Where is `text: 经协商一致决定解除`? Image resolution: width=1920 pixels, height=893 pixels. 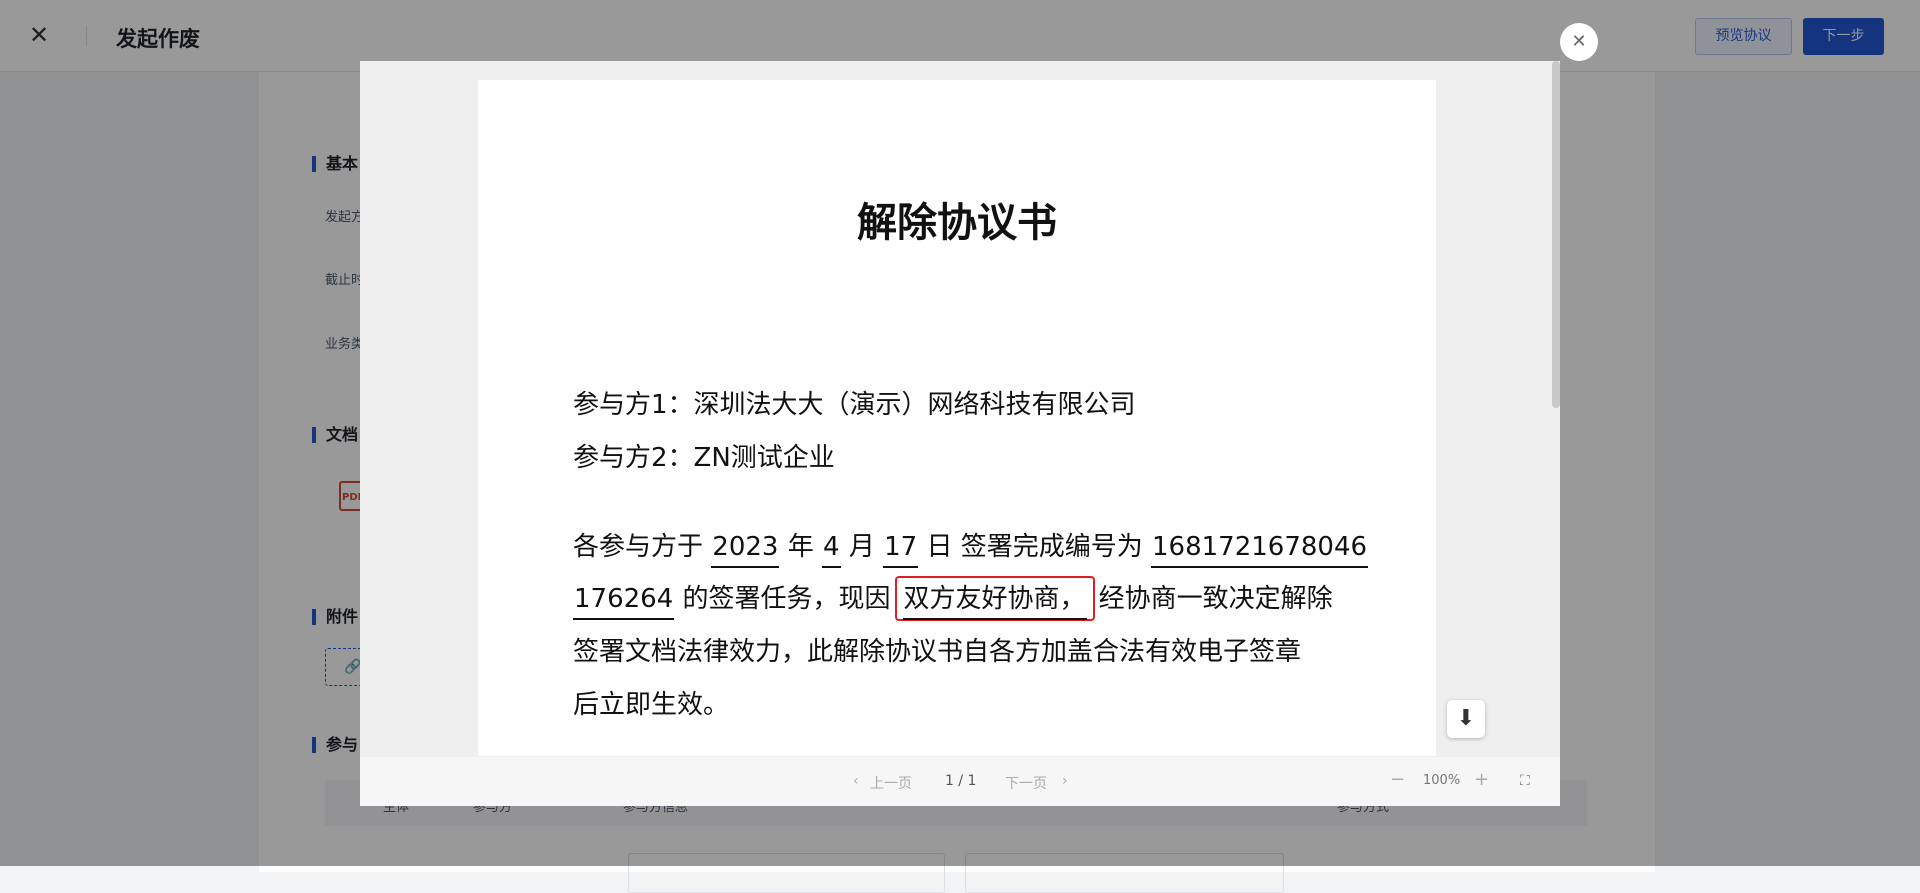 text: 经协商一致决定解除 is located at coordinates (1215, 599).